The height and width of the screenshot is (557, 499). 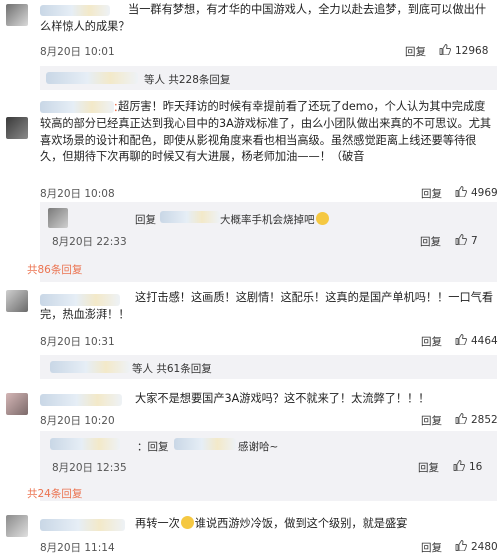 What do you see at coordinates (267, 220) in the screenshot?
I see `reply-text-content: 大概率手机会烧掉吧` at bounding box center [267, 220].